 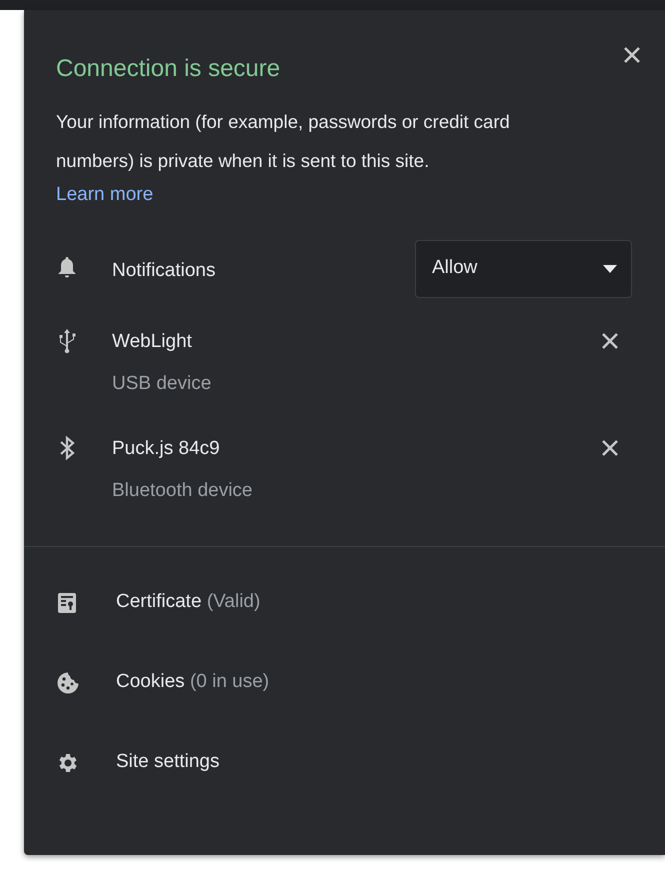 What do you see at coordinates (523, 269) in the screenshot?
I see `permission-dropdown: Allow` at bounding box center [523, 269].